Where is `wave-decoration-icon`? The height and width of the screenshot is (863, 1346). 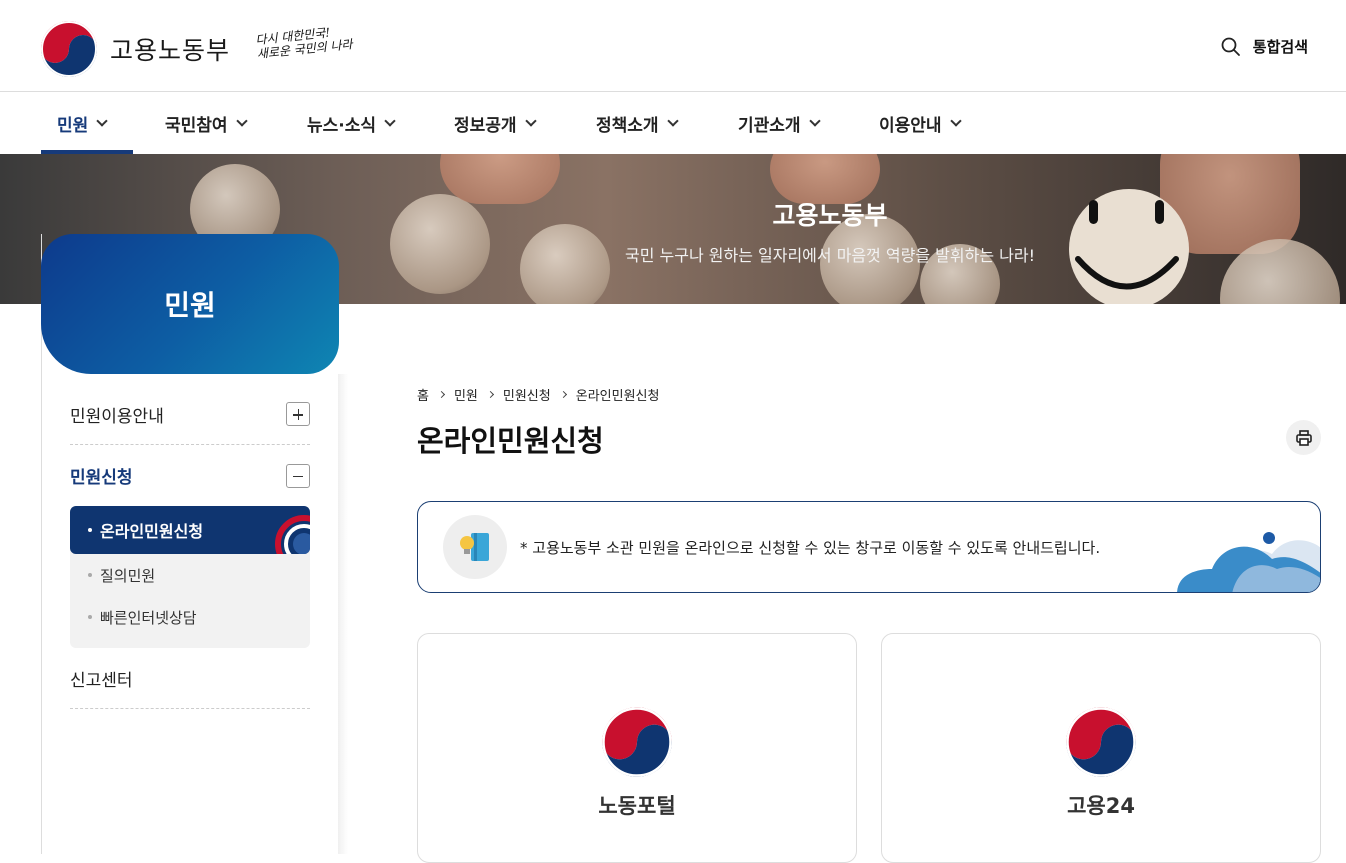
wave-decoration-icon is located at coordinates (1248, 562).